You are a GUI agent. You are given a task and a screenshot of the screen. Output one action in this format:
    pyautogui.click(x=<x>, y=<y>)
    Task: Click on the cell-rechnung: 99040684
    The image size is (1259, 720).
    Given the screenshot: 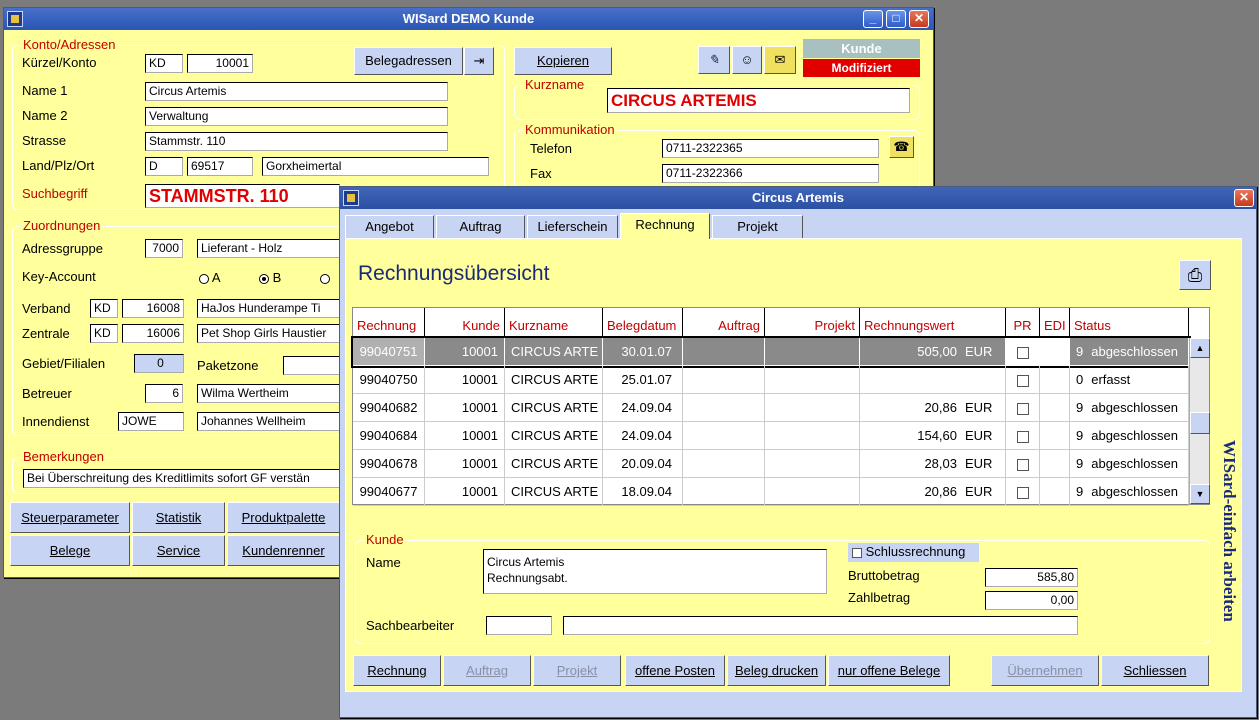 What is the action you would take?
    pyautogui.click(x=389, y=436)
    